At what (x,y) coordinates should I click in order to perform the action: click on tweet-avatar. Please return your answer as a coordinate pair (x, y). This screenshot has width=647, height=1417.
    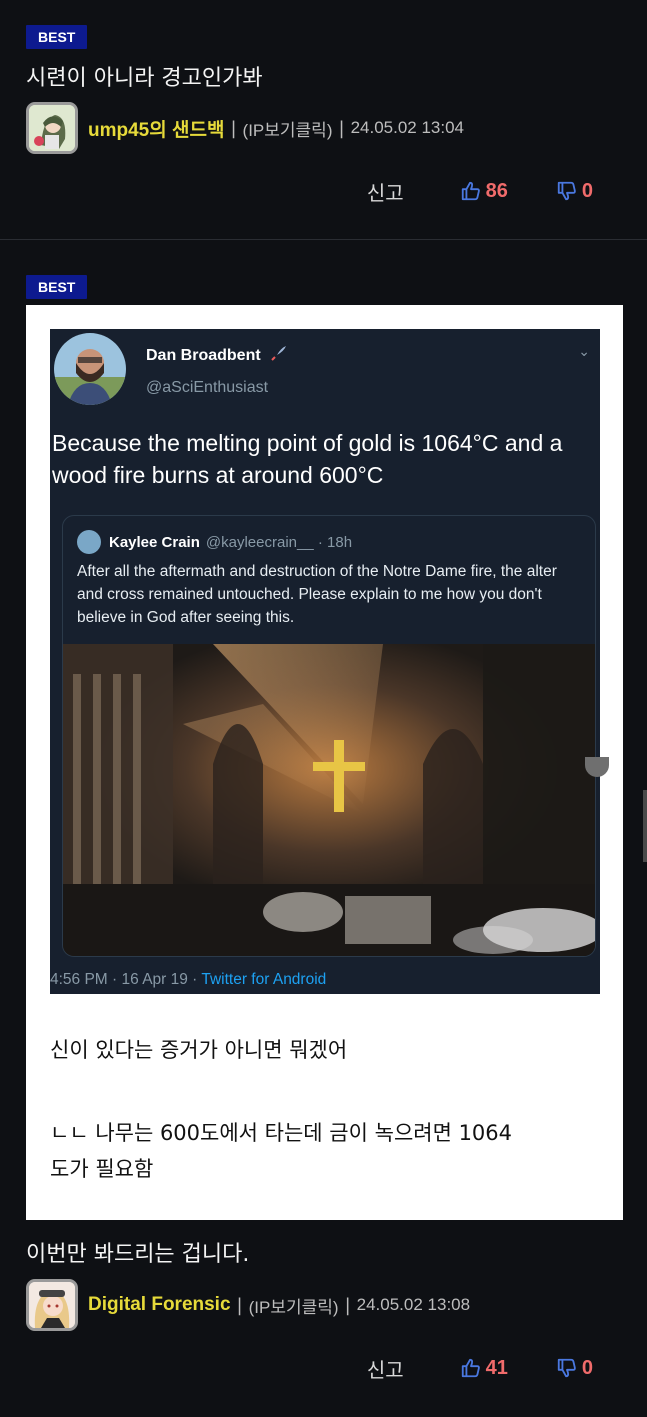
    Looking at the image, I should click on (90, 369).